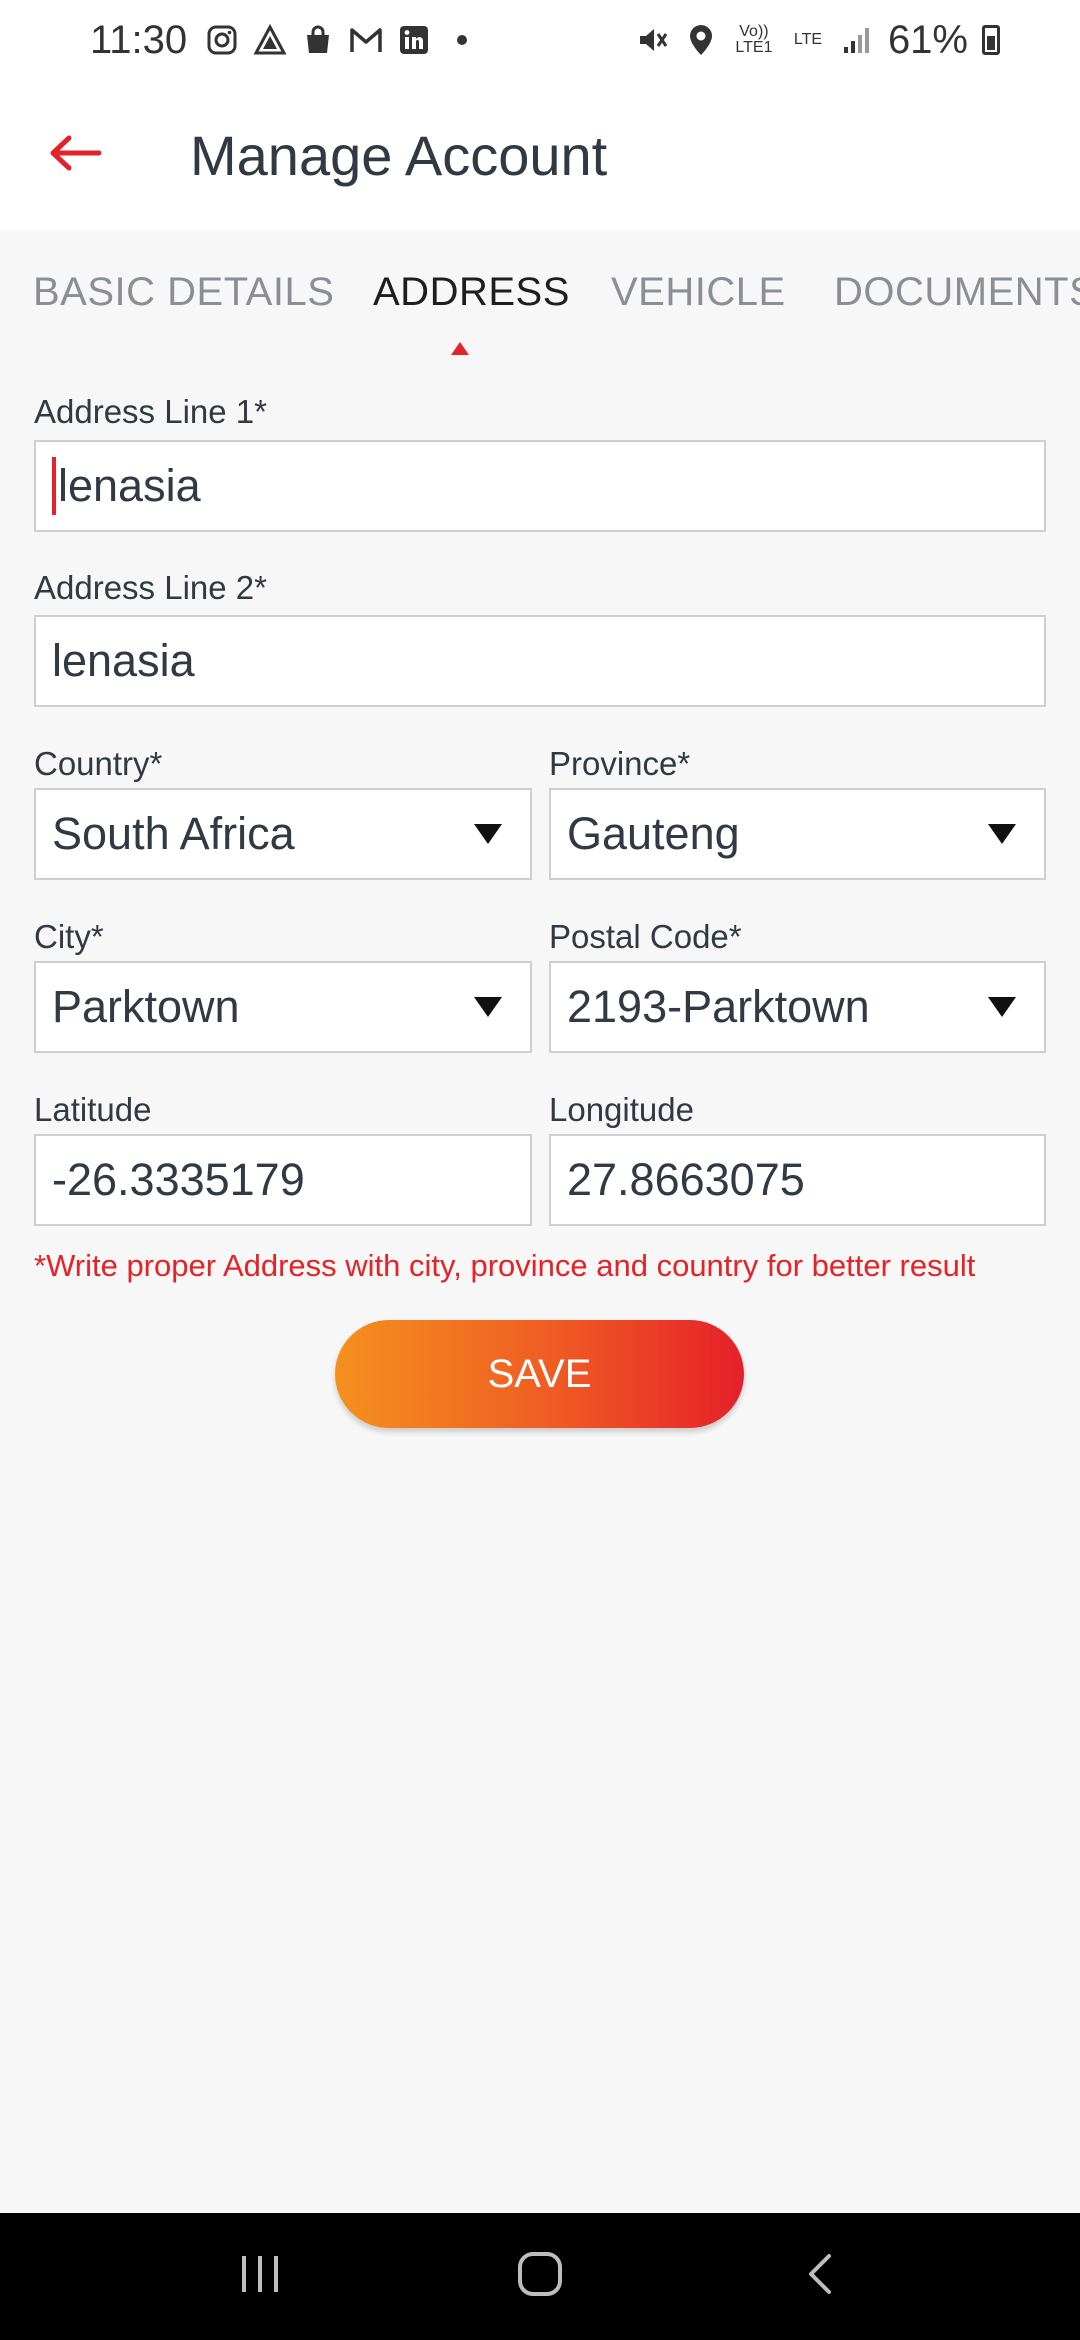 The height and width of the screenshot is (2340, 1080). Describe the element at coordinates (991, 40) in the screenshot. I see `battery-icon` at that location.